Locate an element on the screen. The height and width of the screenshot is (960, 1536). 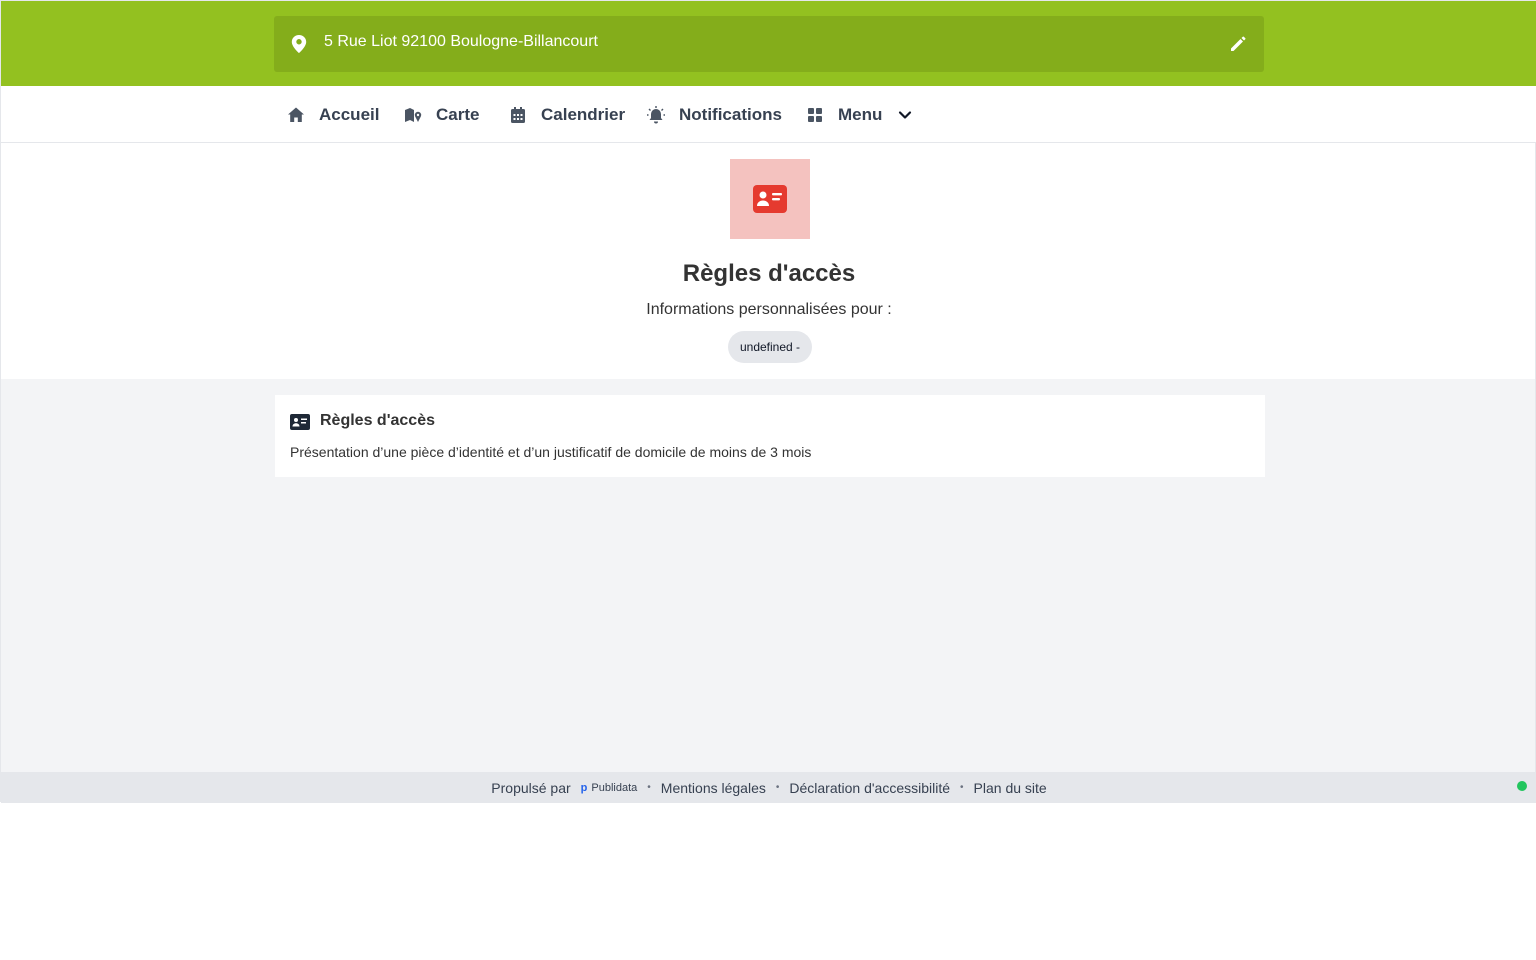
publidata-logo: p Publidata is located at coordinates (609, 788).